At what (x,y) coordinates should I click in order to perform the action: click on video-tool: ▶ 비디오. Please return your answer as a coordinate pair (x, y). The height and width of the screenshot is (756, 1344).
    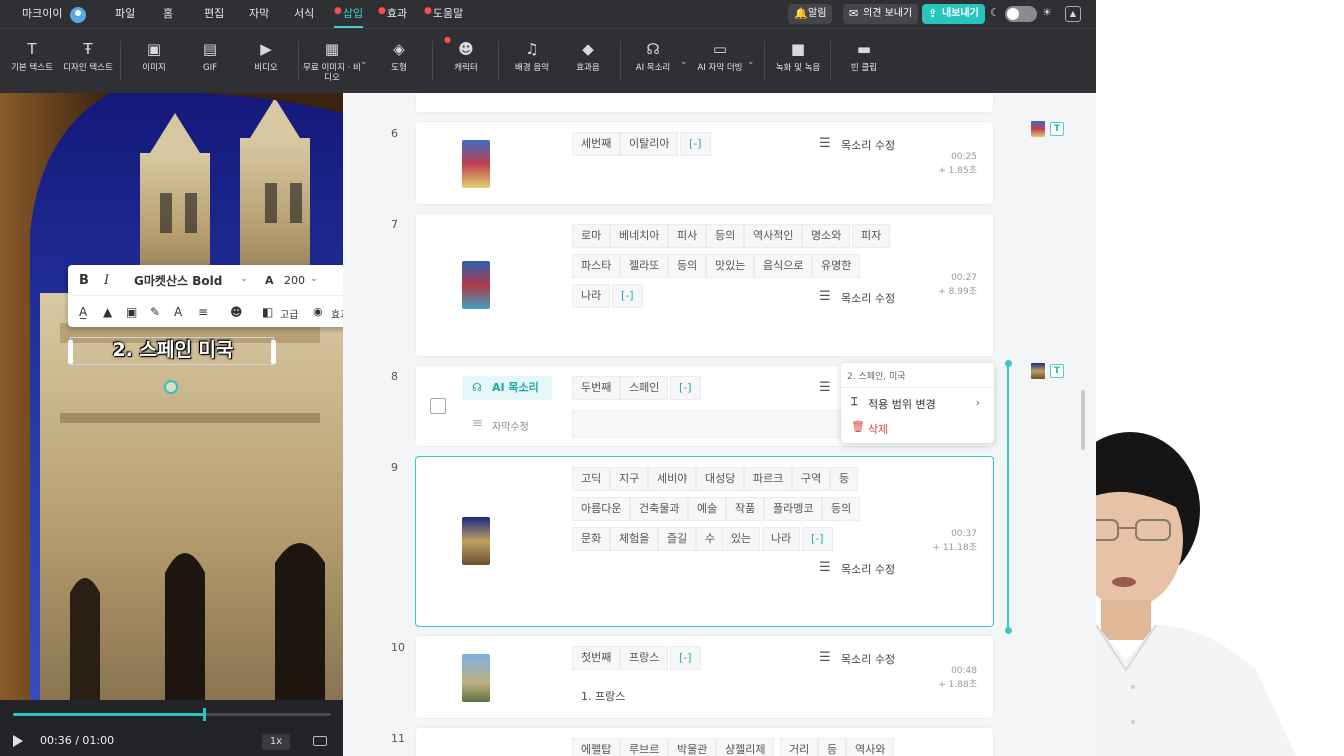
    Looking at the image, I should click on (266, 54).